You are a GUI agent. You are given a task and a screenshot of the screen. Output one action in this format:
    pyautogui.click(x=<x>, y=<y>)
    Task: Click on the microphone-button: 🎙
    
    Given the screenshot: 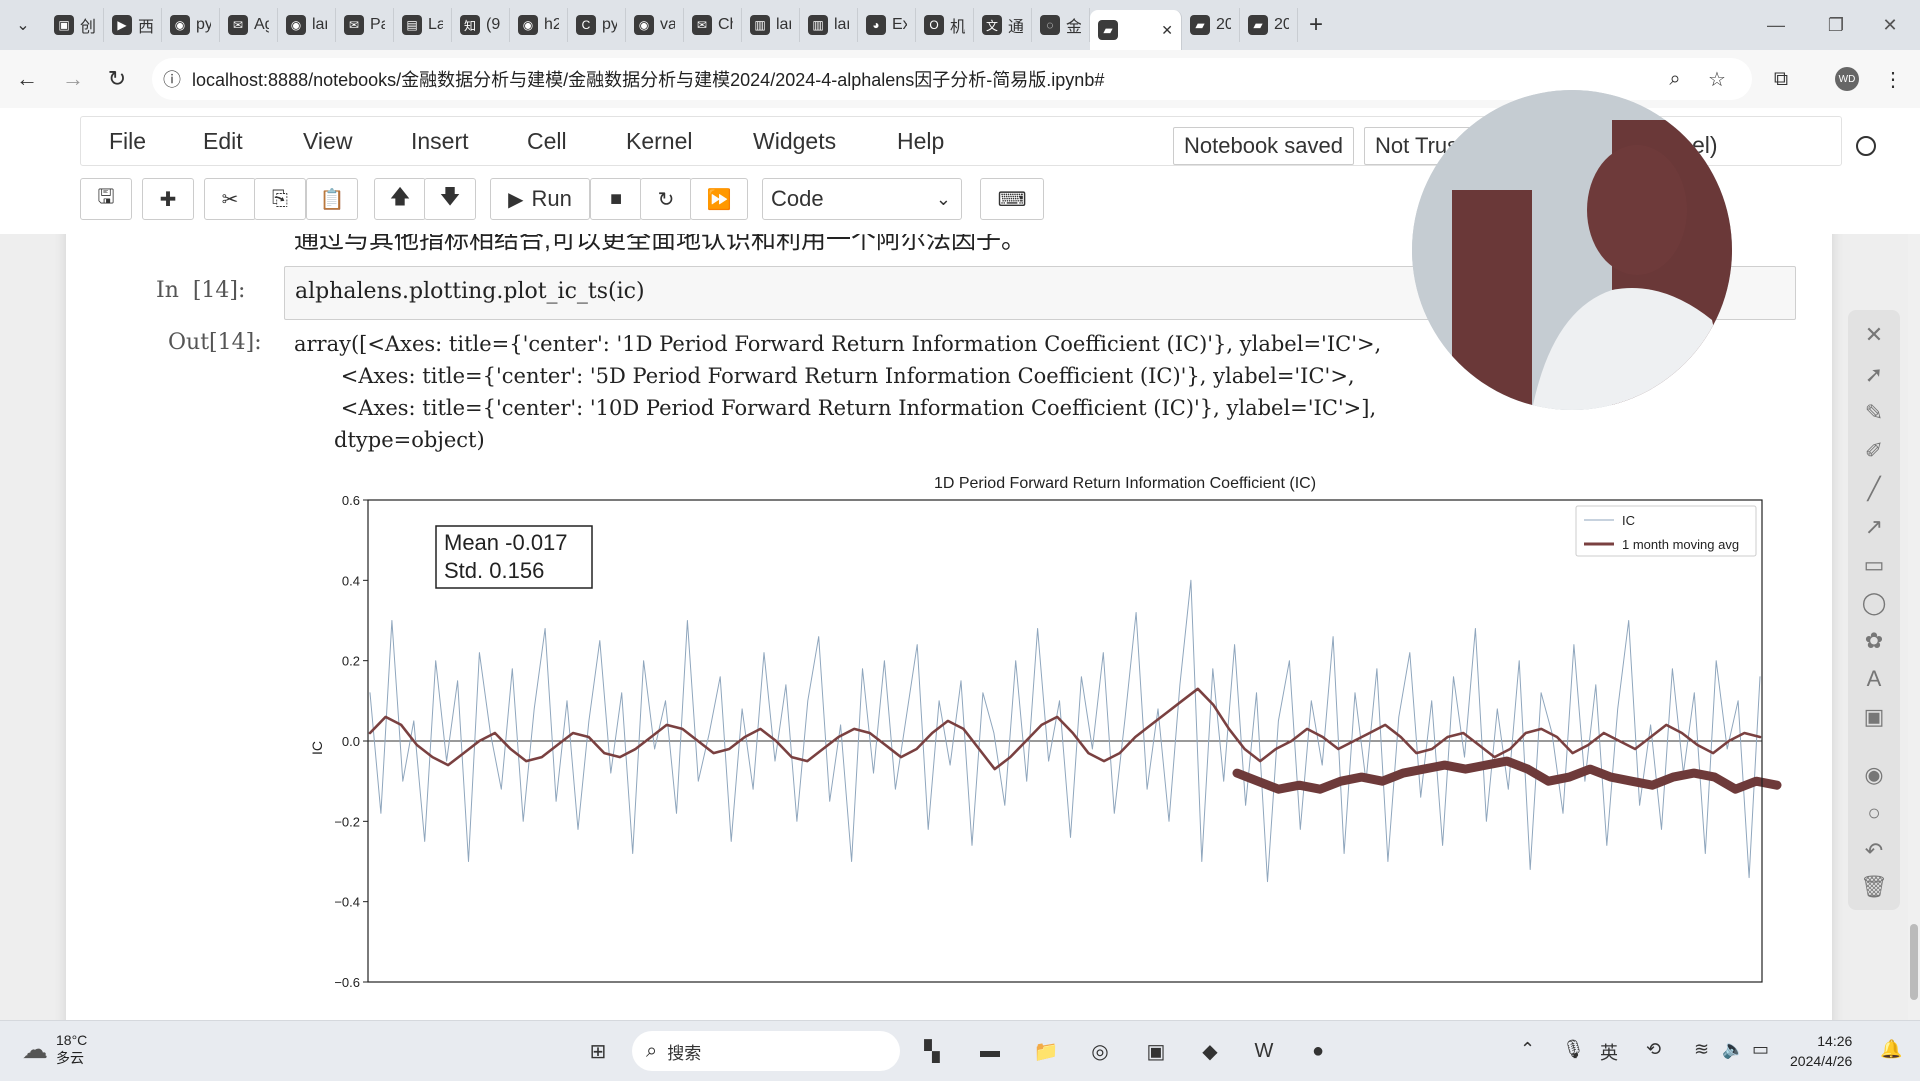 What is the action you would take?
    pyautogui.click(x=1573, y=1049)
    